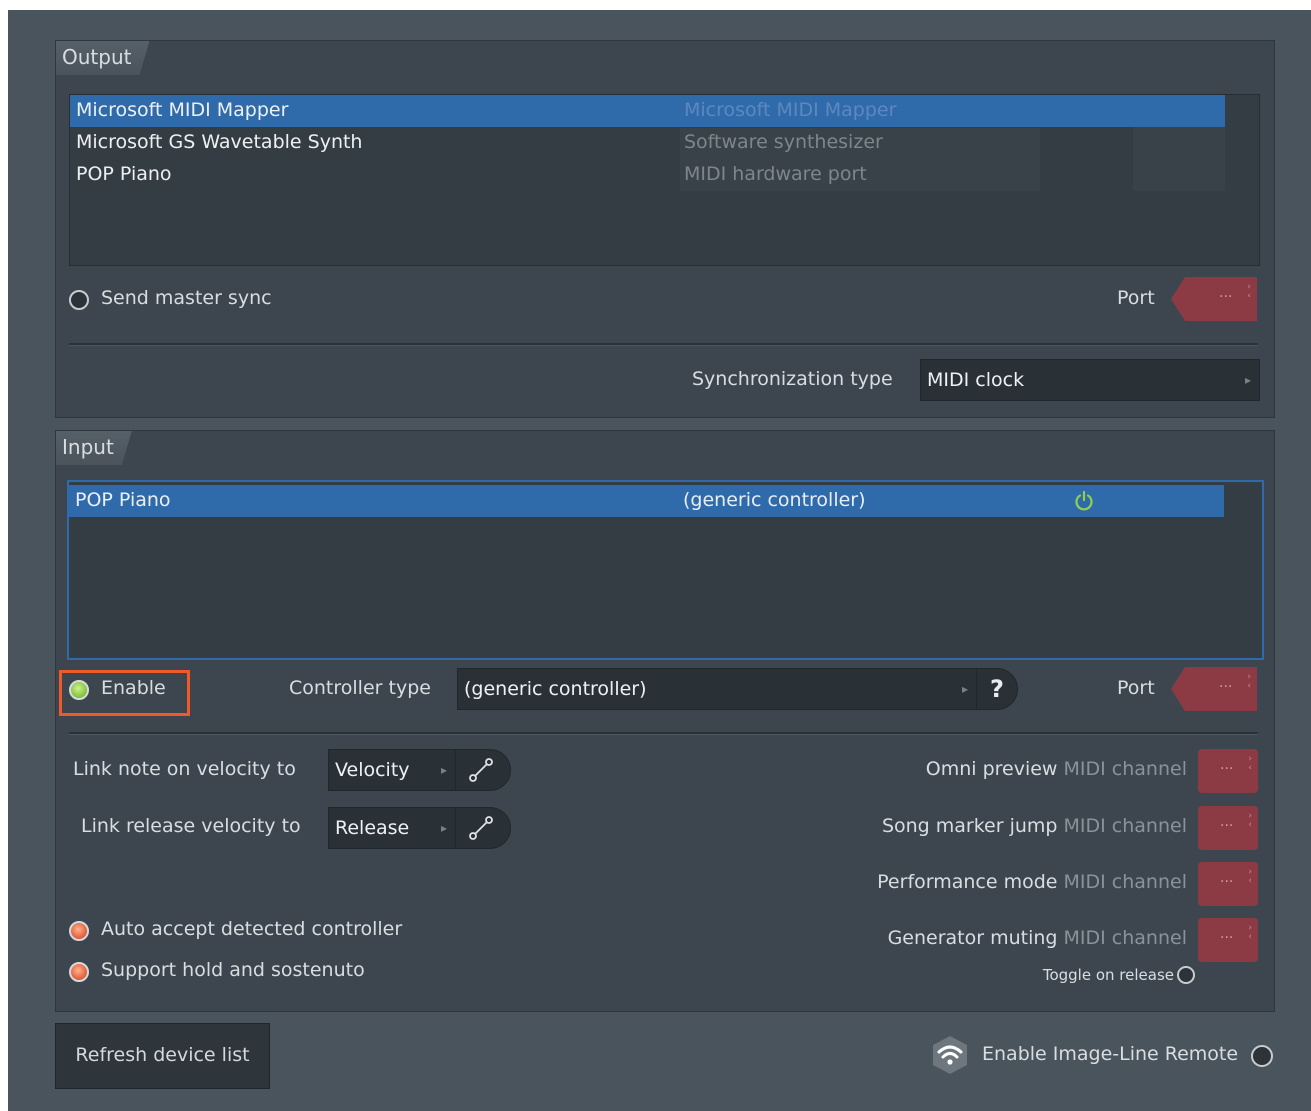 The image size is (1311, 1111). What do you see at coordinates (1037, 938) in the screenshot?
I see `generator-muting-label: Generator muting MIDI channel` at bounding box center [1037, 938].